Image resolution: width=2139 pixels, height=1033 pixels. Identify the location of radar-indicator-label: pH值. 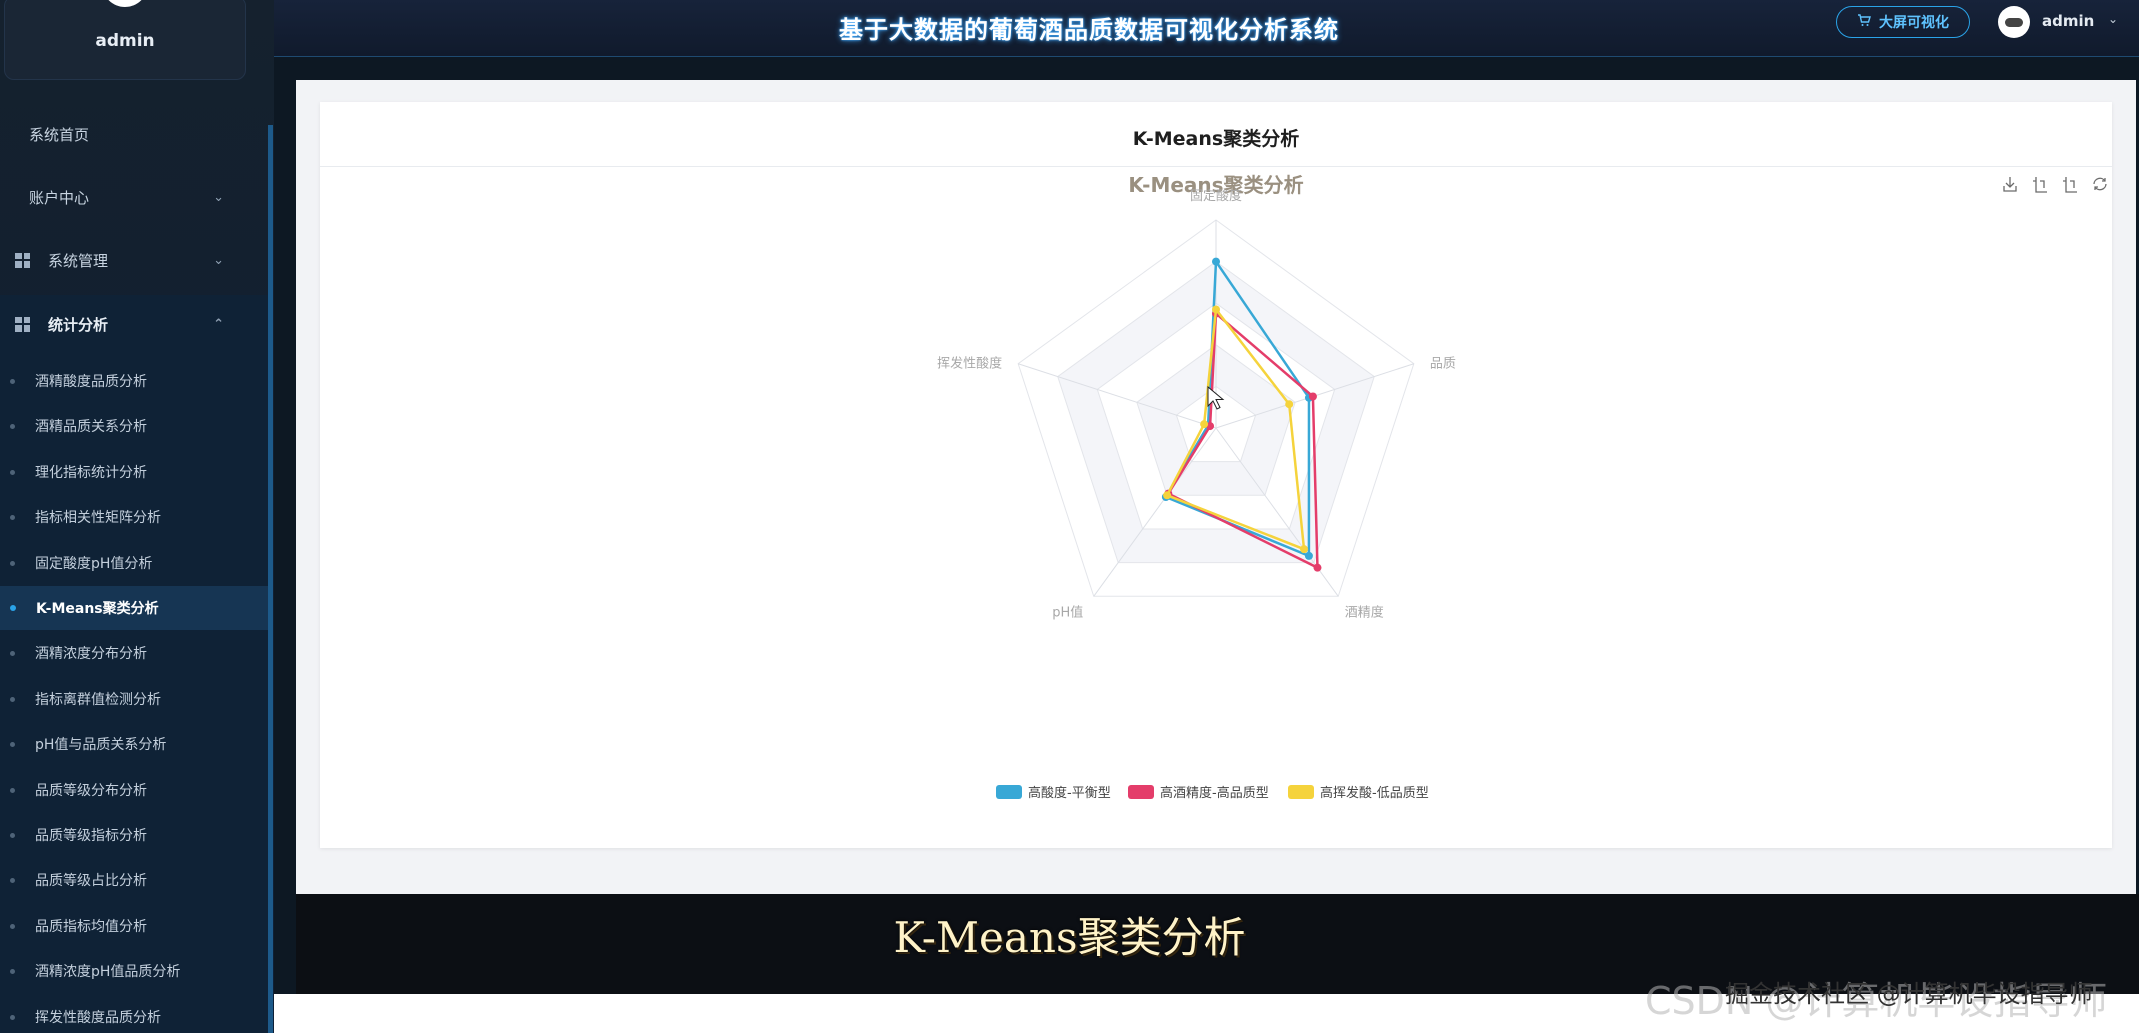
(1067, 612).